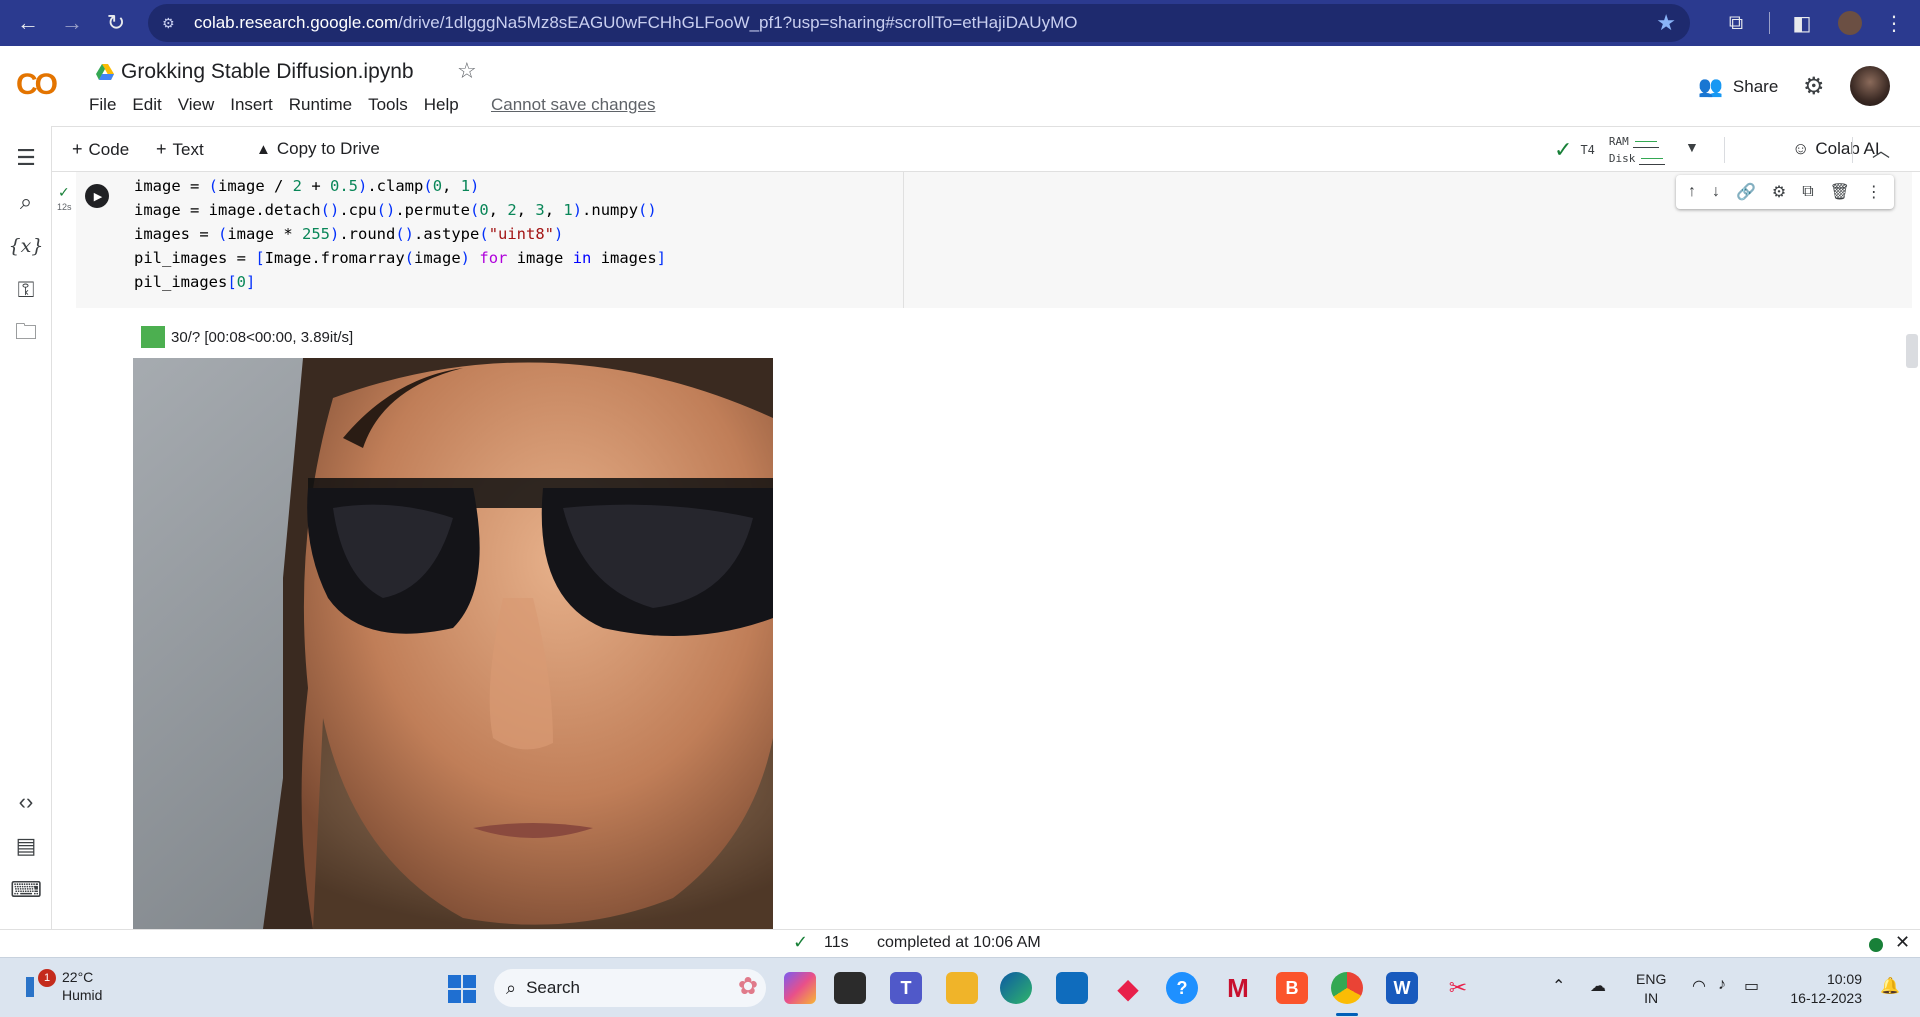 The image size is (1920, 1017). I want to click on active-app-indicator, so click(1347, 1014).